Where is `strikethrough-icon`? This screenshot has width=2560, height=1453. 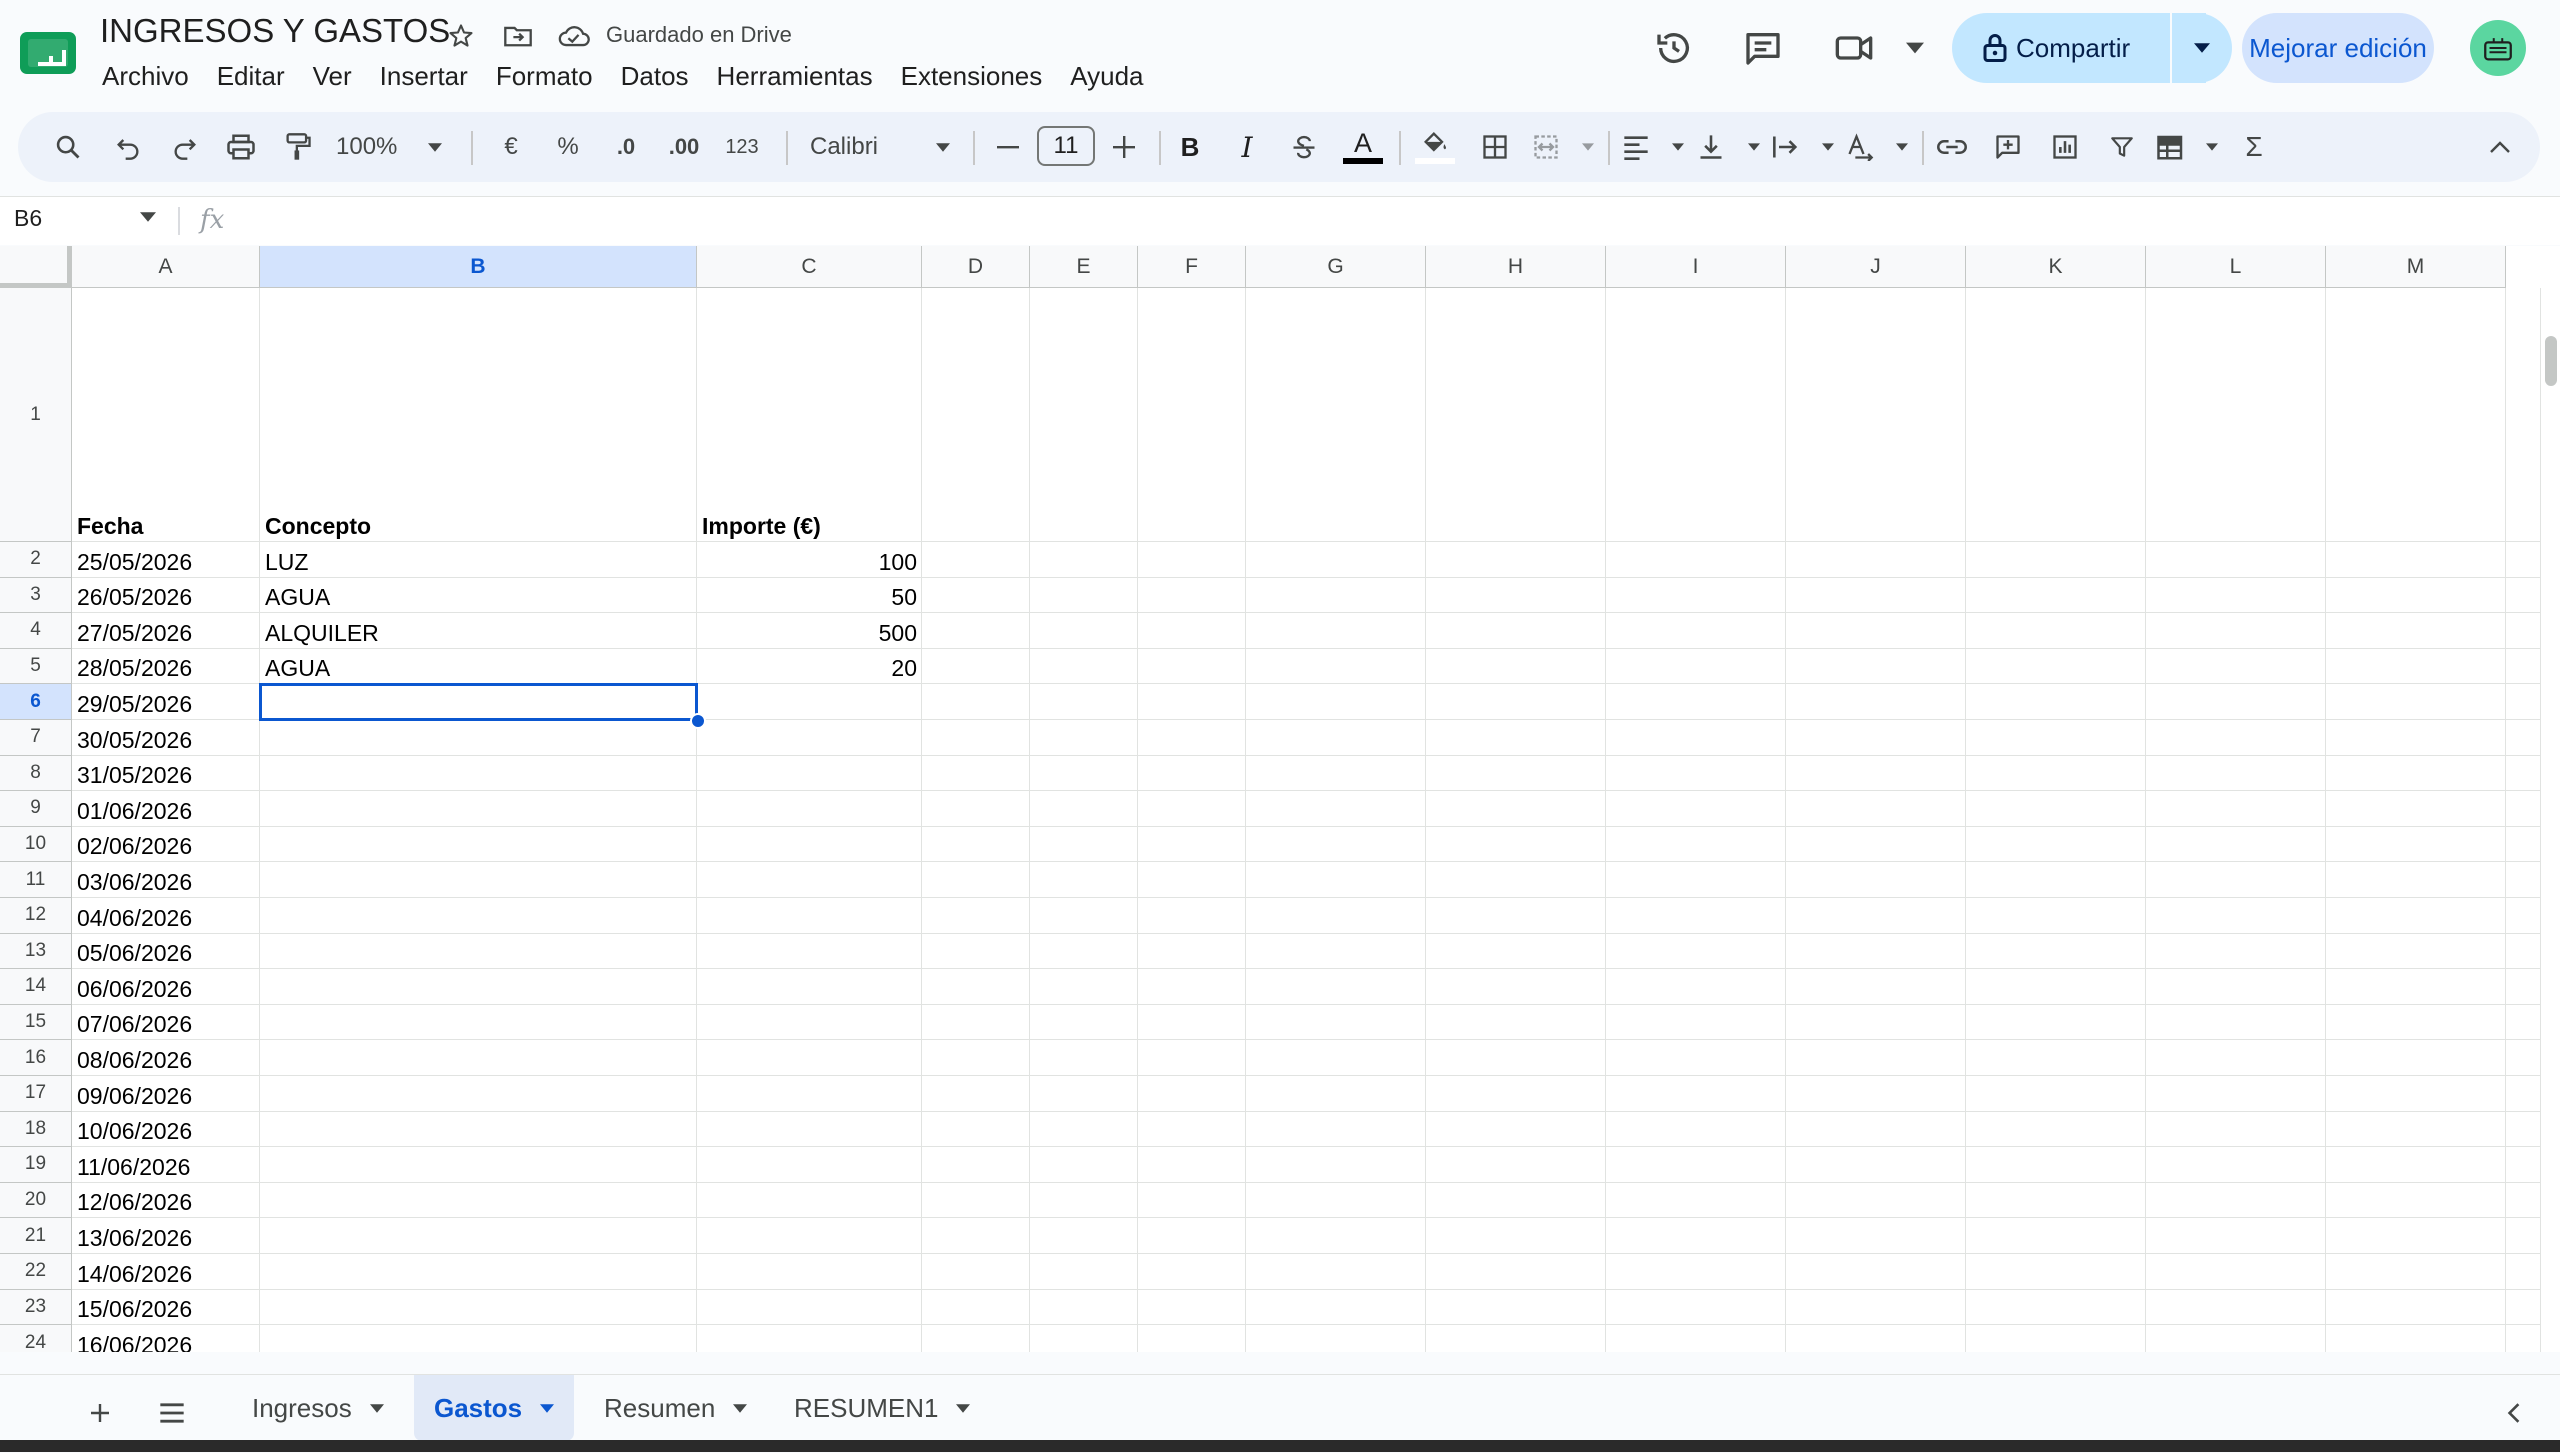 strikethrough-icon is located at coordinates (1304, 147).